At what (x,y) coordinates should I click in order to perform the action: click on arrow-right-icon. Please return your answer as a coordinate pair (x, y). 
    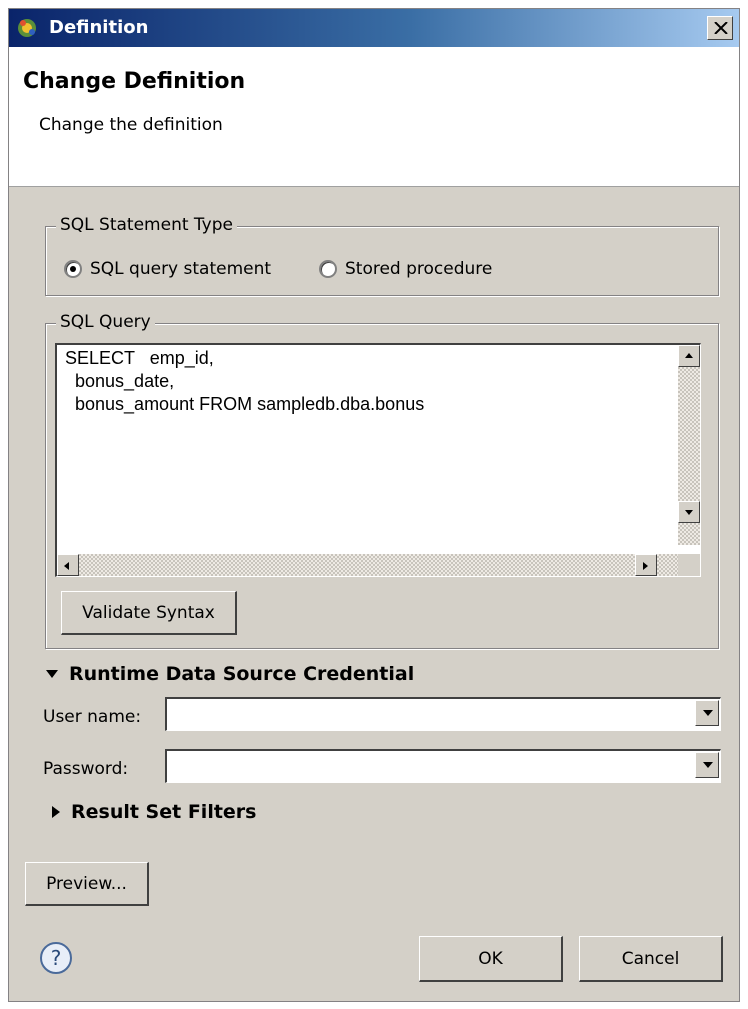
    Looking at the image, I should click on (645, 566).